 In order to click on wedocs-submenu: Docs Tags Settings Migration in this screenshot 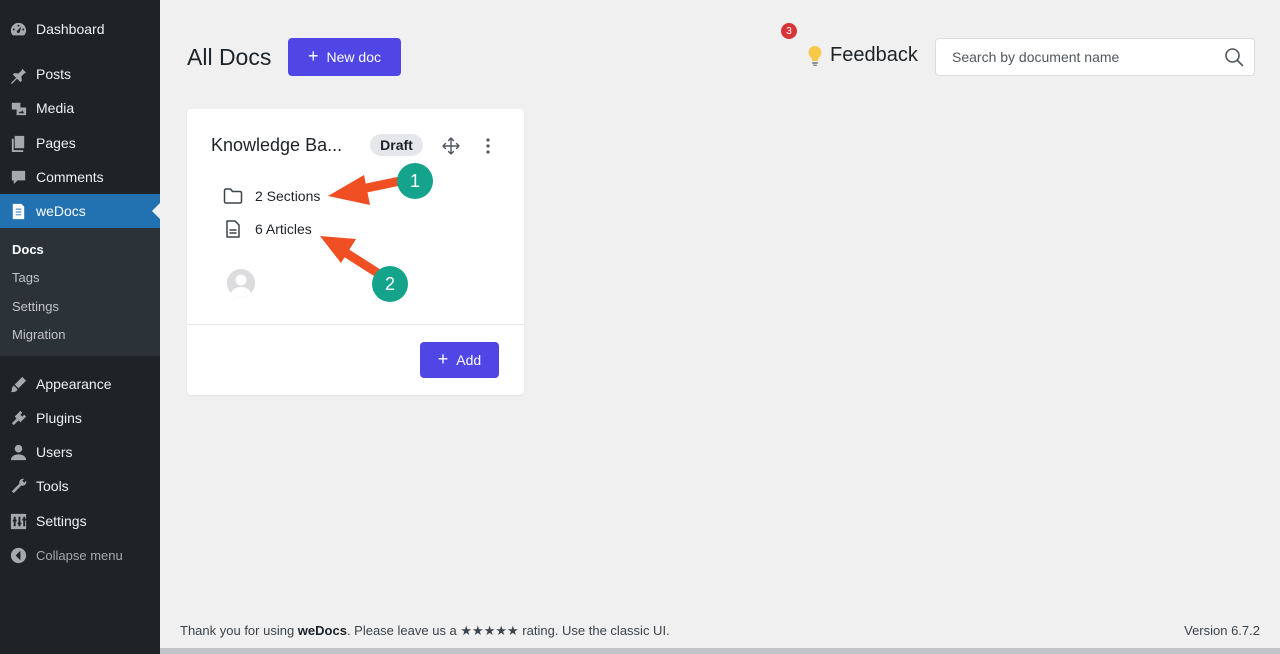, I will do `click(80, 292)`.